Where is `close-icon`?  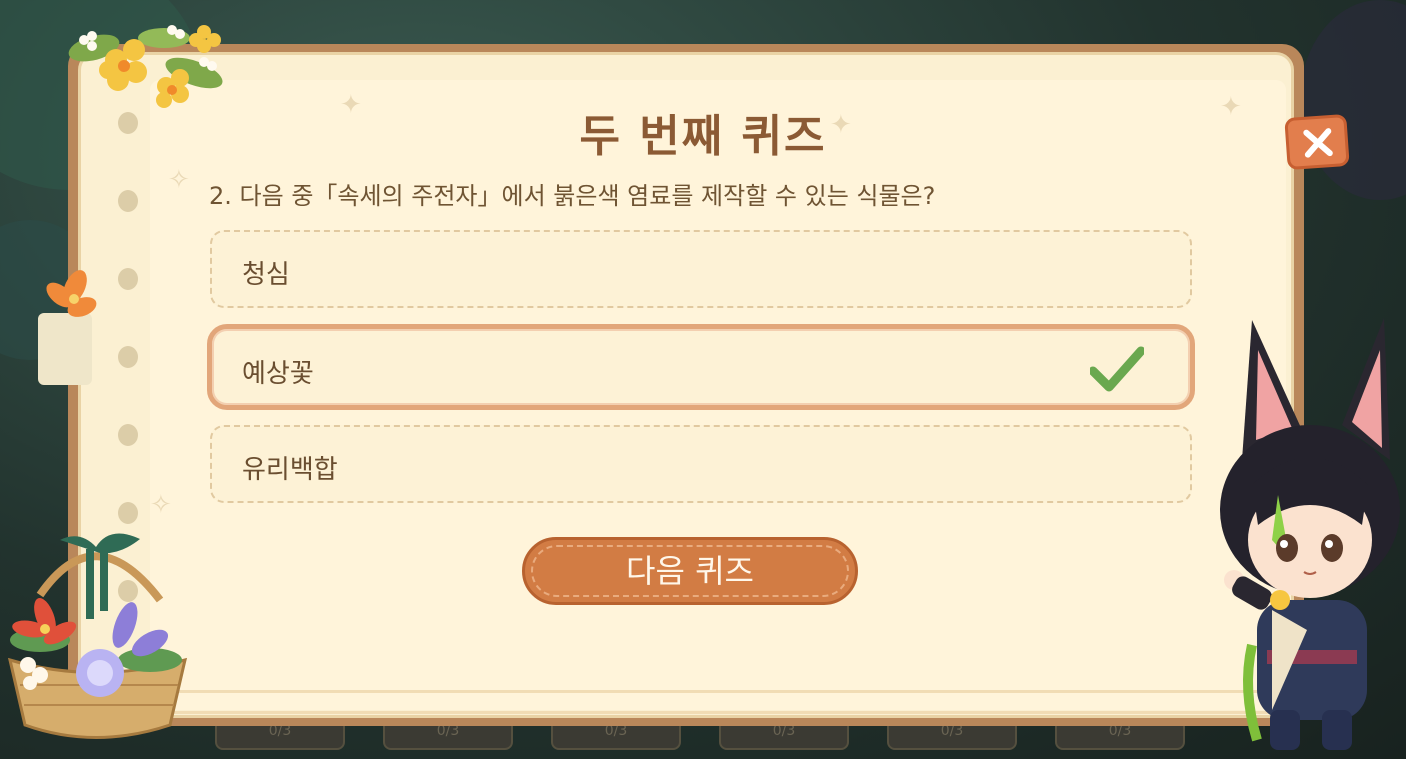
close-icon is located at coordinates (1318, 143).